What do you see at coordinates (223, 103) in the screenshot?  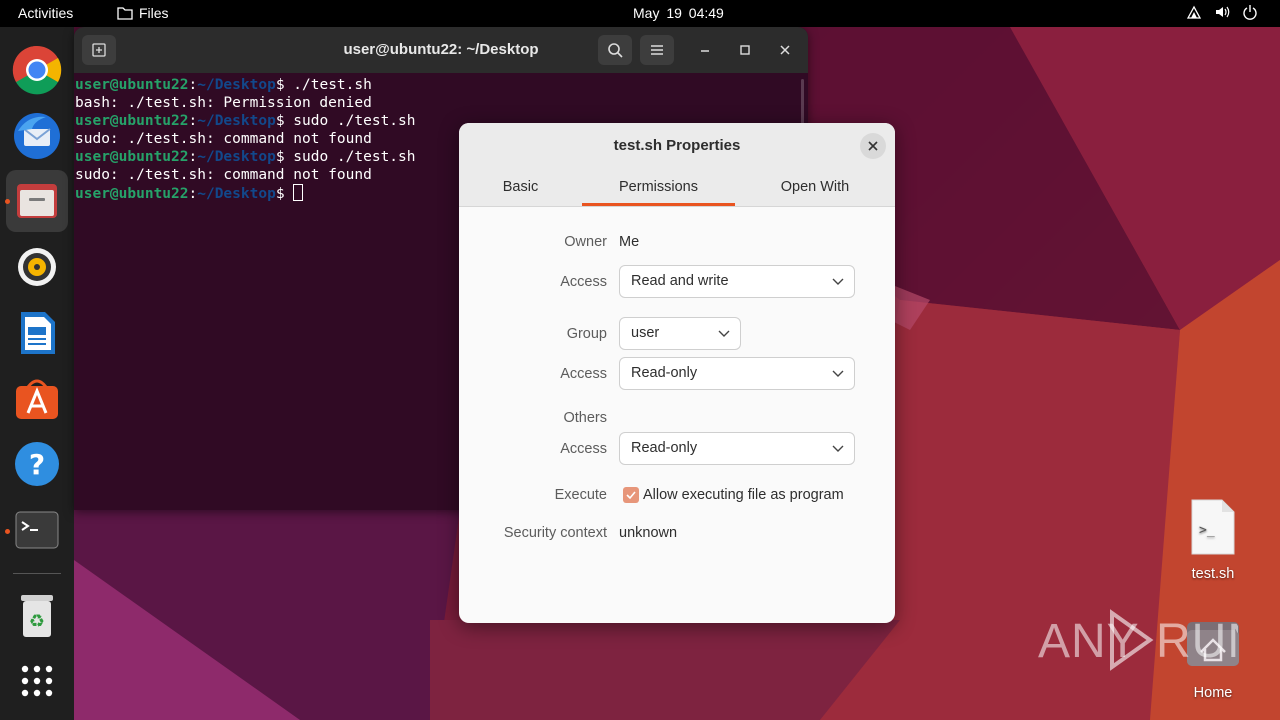 I see `terminal-output-line: bash: ./test.sh: Permission denied` at bounding box center [223, 103].